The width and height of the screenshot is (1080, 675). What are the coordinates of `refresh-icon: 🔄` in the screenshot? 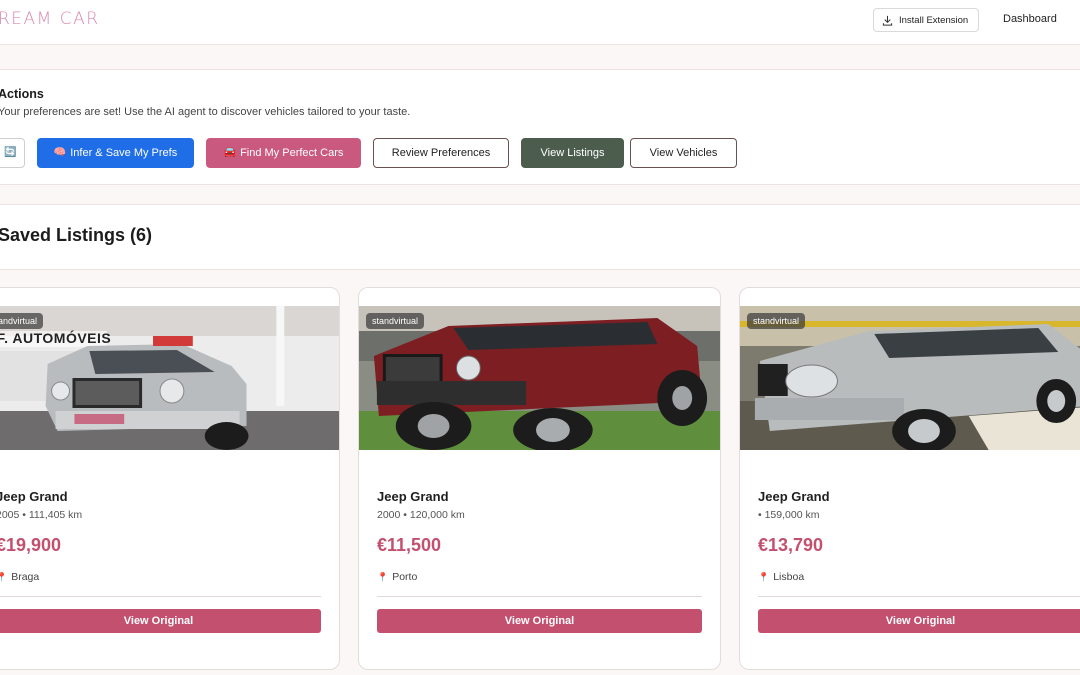 It's located at (10, 152).